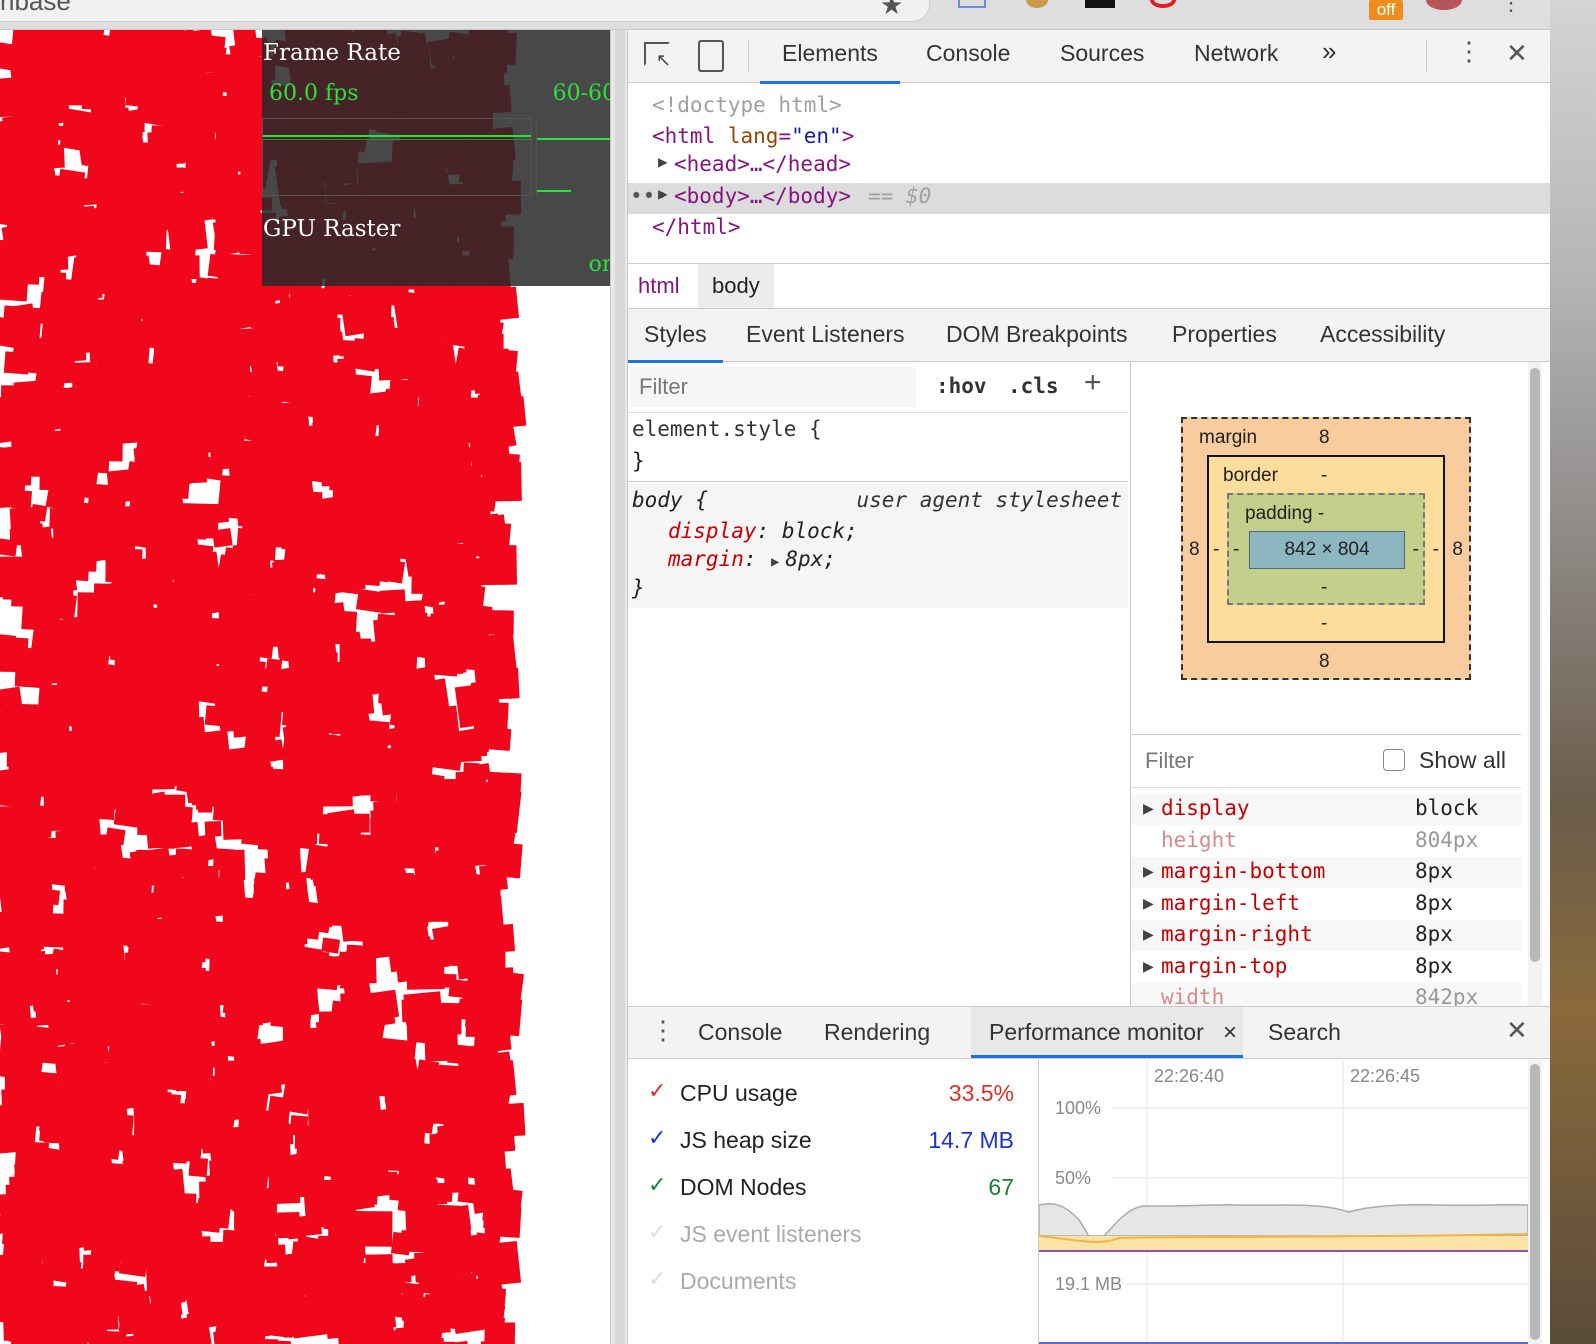 The width and height of the screenshot is (1596, 1344). What do you see at coordinates (752, 559) in the screenshot?
I see `rule-margin: margin: ▶ 8px;` at bounding box center [752, 559].